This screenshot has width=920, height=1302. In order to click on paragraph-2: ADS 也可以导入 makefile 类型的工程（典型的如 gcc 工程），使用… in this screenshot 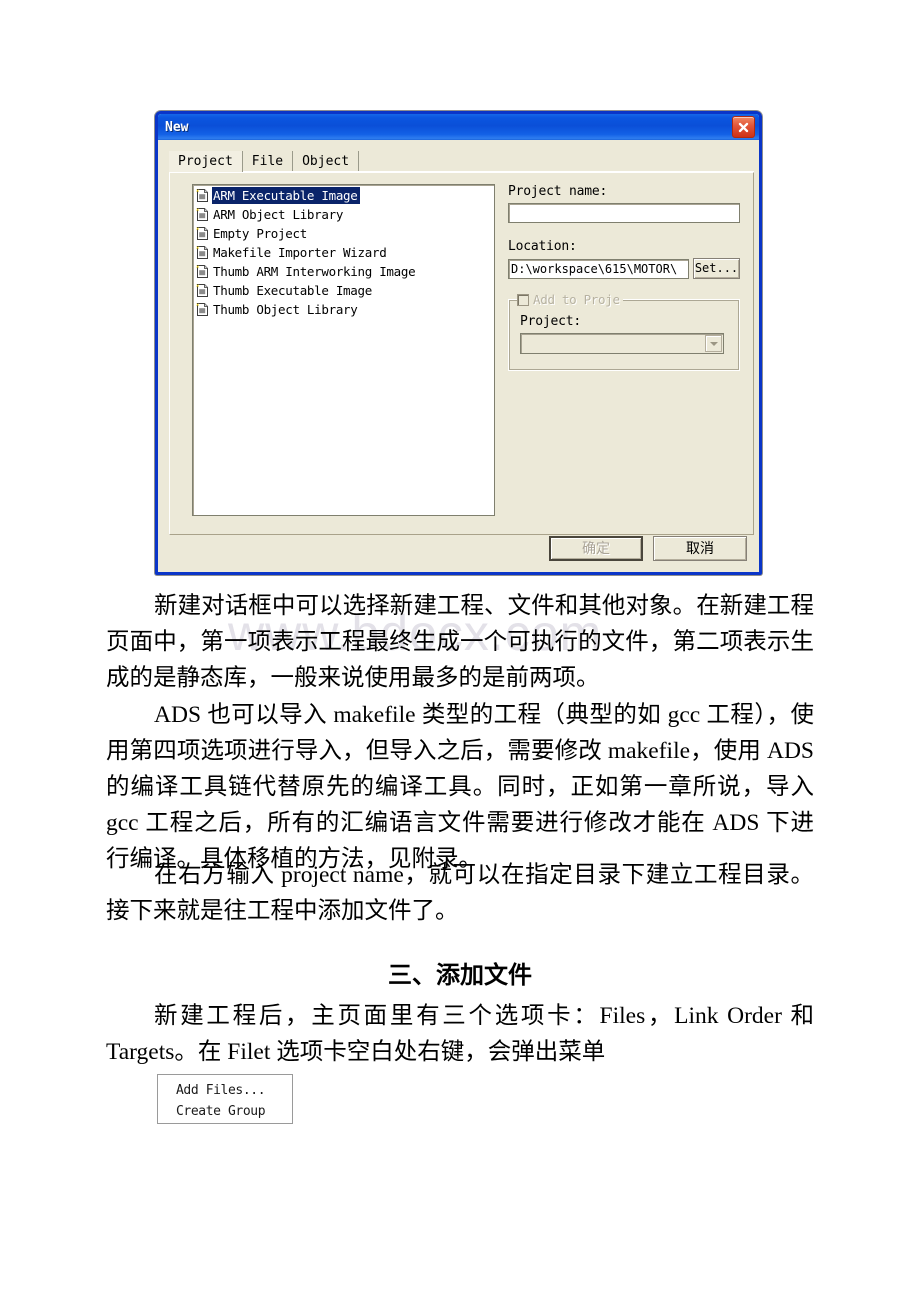, I will do `click(460, 787)`.